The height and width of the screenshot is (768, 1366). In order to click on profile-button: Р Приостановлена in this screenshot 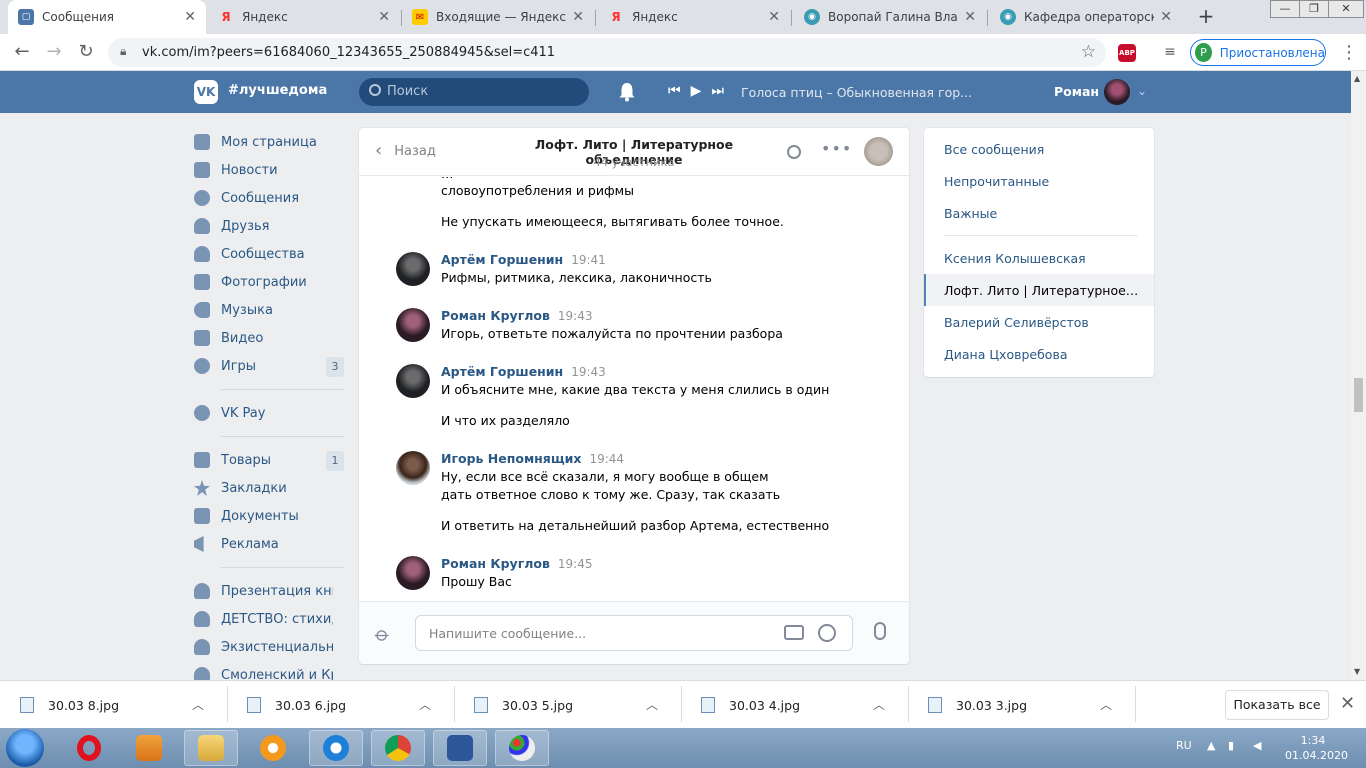, I will do `click(1258, 52)`.